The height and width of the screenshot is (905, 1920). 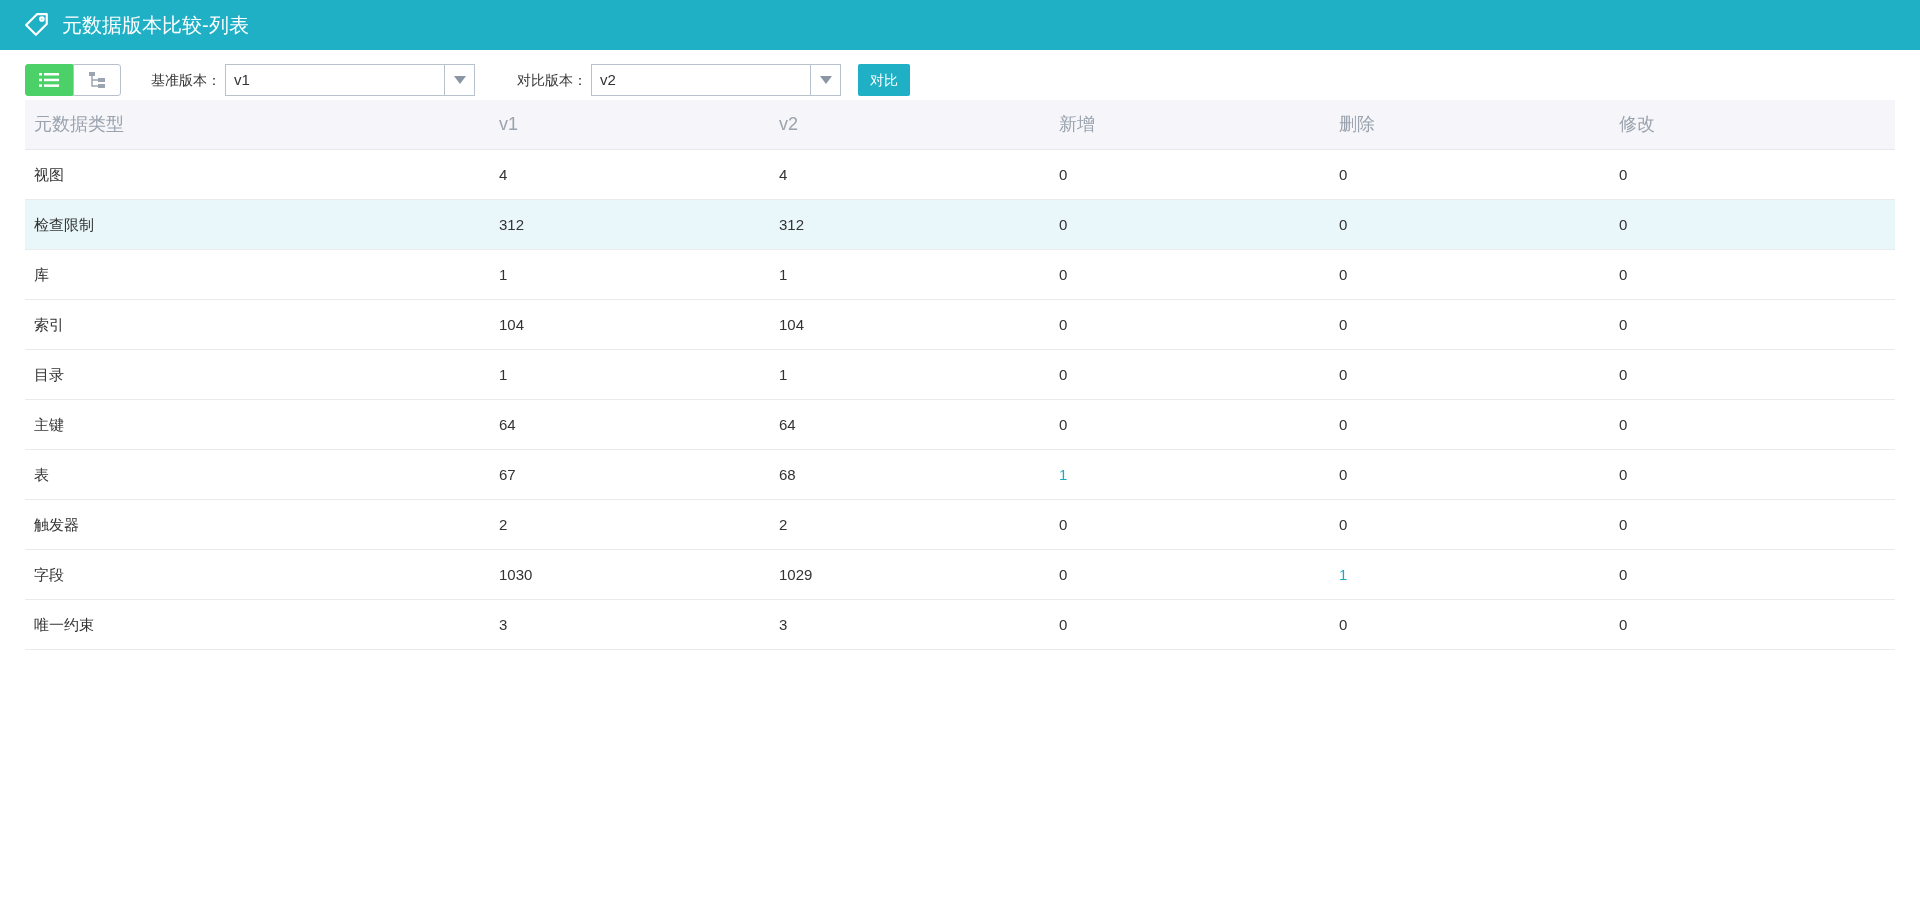 What do you see at coordinates (516, 574) in the screenshot?
I see `table-cell: 1030` at bounding box center [516, 574].